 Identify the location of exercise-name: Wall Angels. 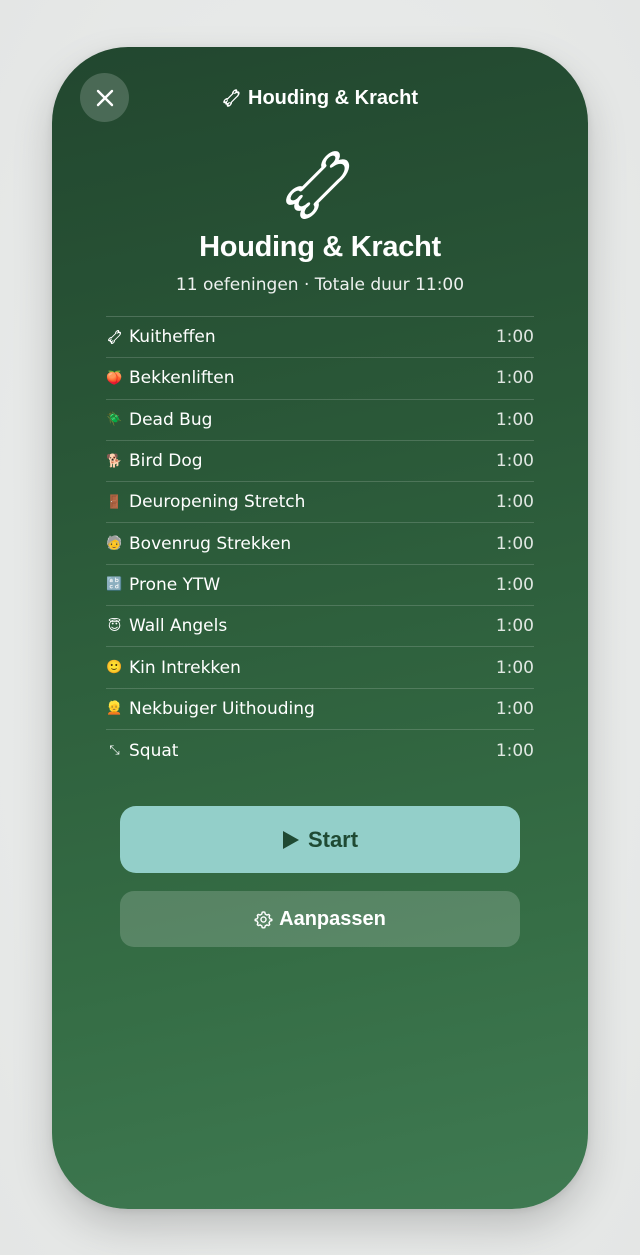
(178, 626).